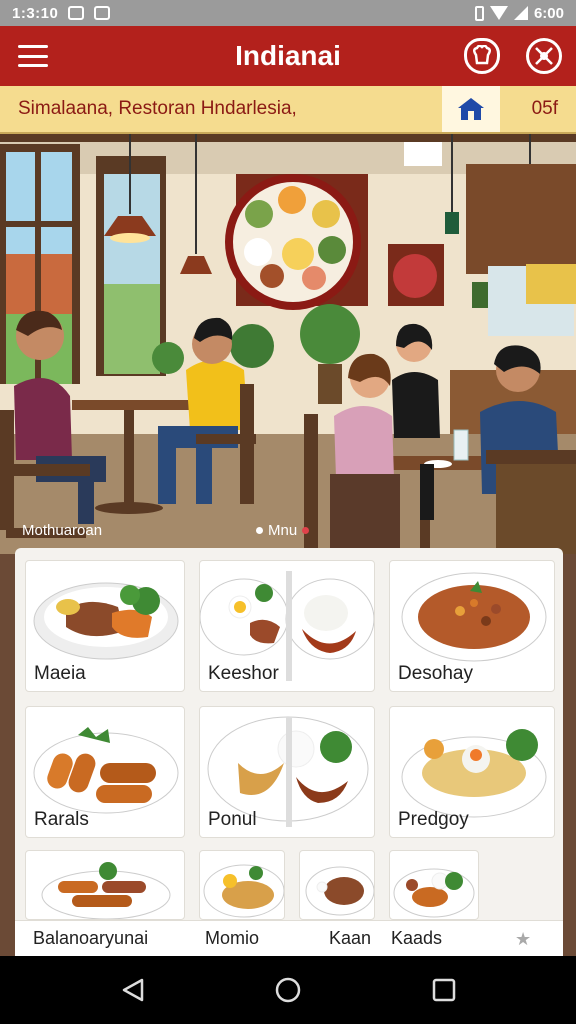  What do you see at coordinates (35, 13) in the screenshot?
I see `status-time: 1:3:10` at bounding box center [35, 13].